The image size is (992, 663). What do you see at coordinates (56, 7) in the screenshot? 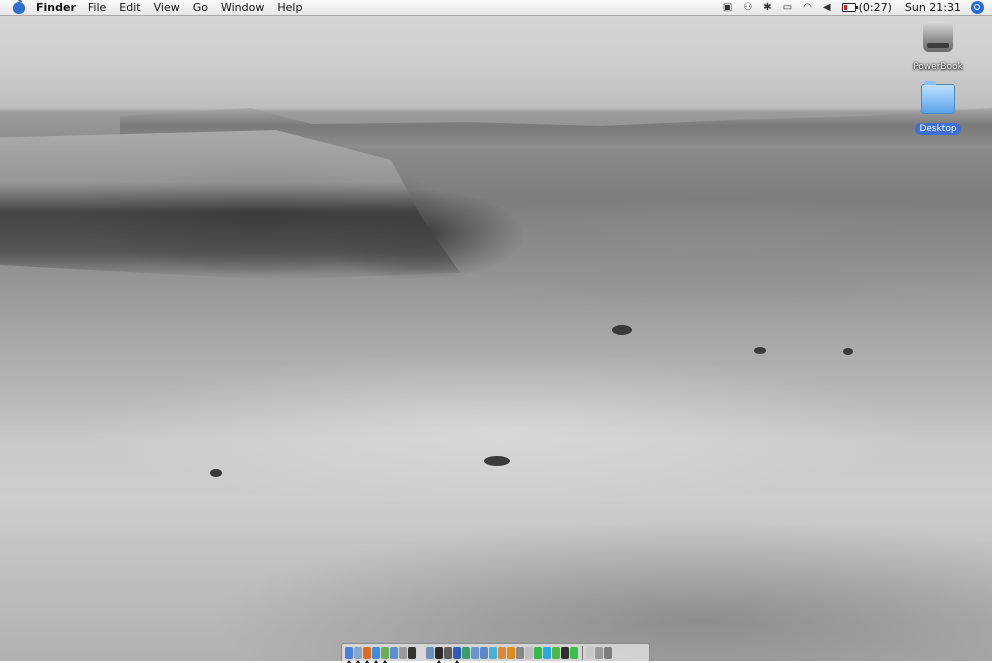
I see `menu-app-finder: Finder` at bounding box center [56, 7].